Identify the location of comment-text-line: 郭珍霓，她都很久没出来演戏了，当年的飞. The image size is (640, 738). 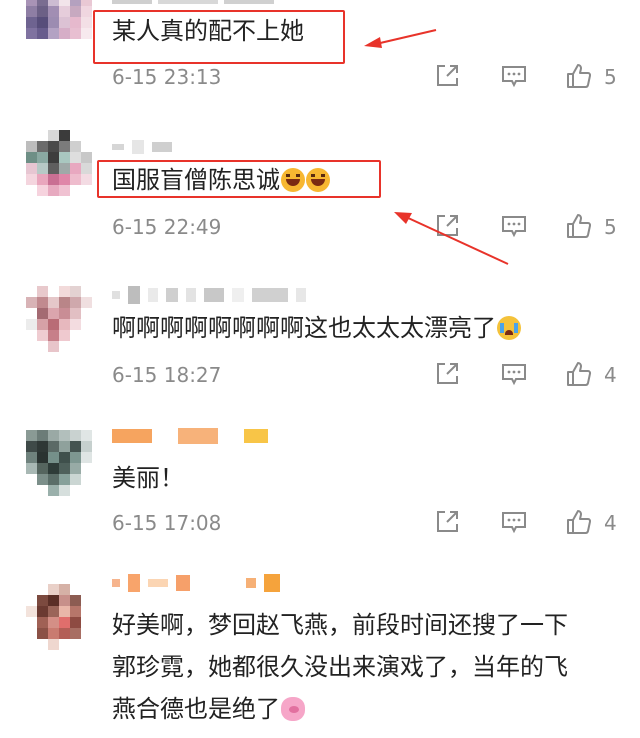
(340, 667).